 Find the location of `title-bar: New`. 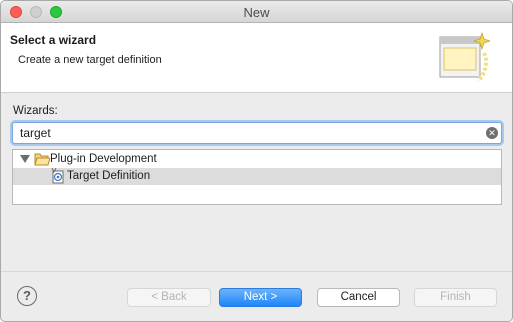

title-bar: New is located at coordinates (256, 12).